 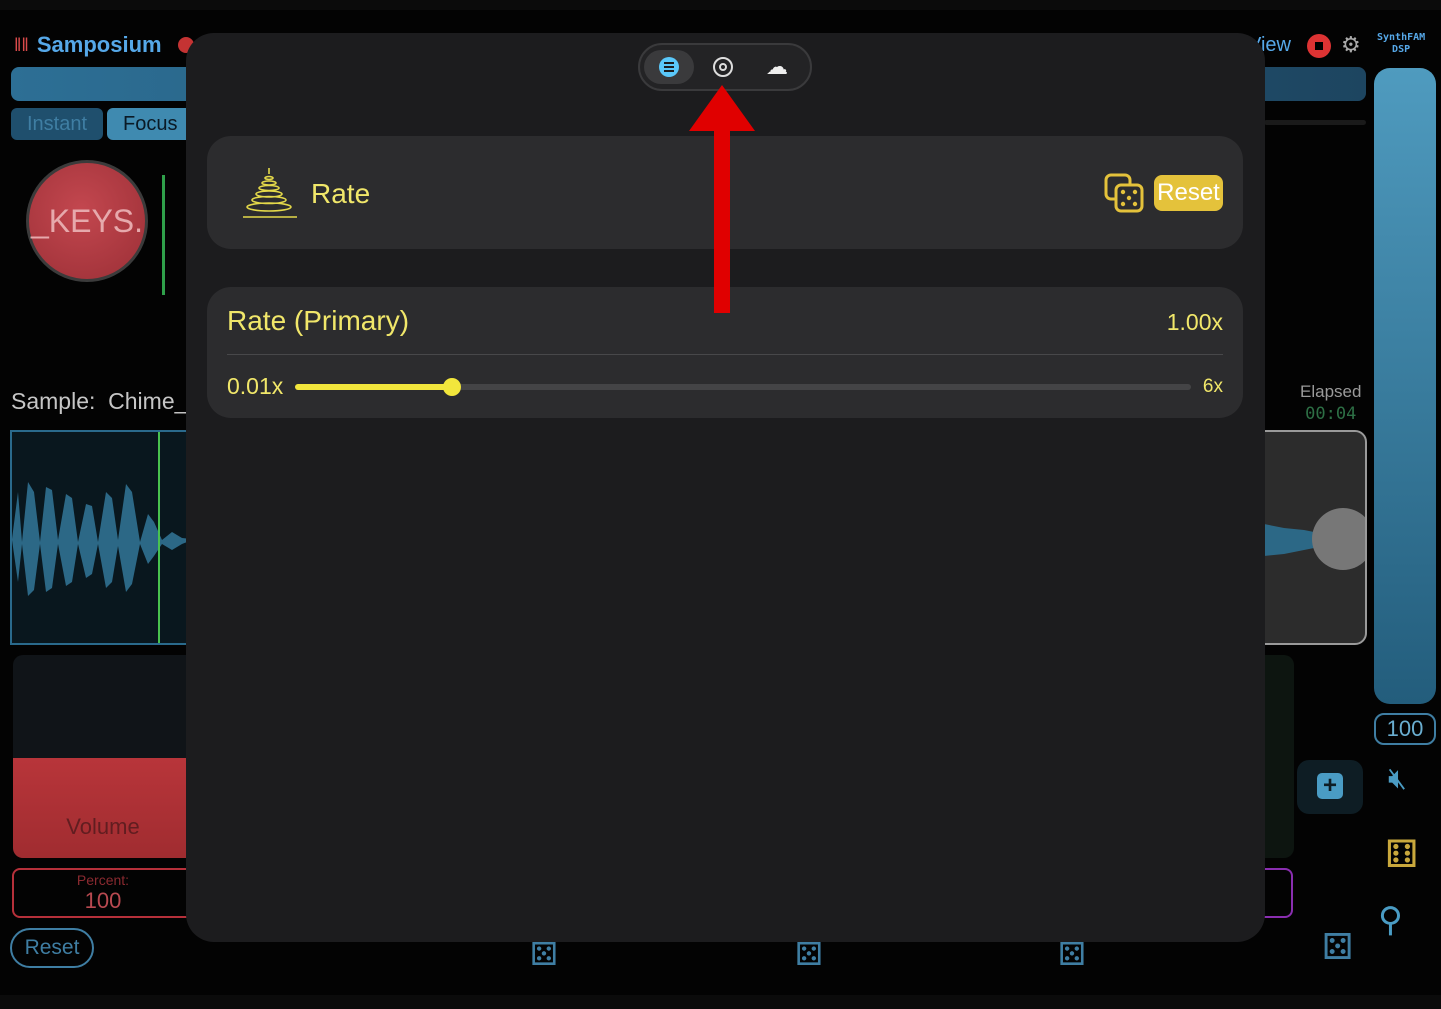 I want to click on plus-icon: +, so click(x=1330, y=786).